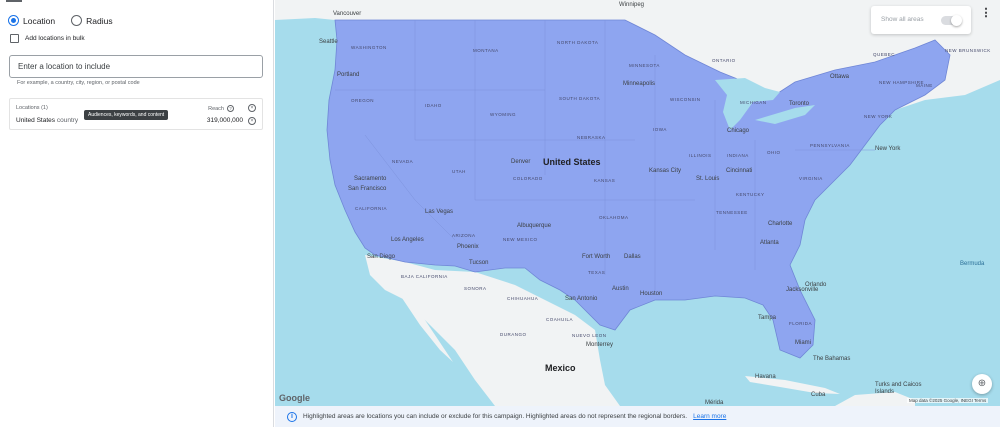  Describe the element at coordinates (738, 131) in the screenshot. I see `map-label-chicago: Chicago` at that location.